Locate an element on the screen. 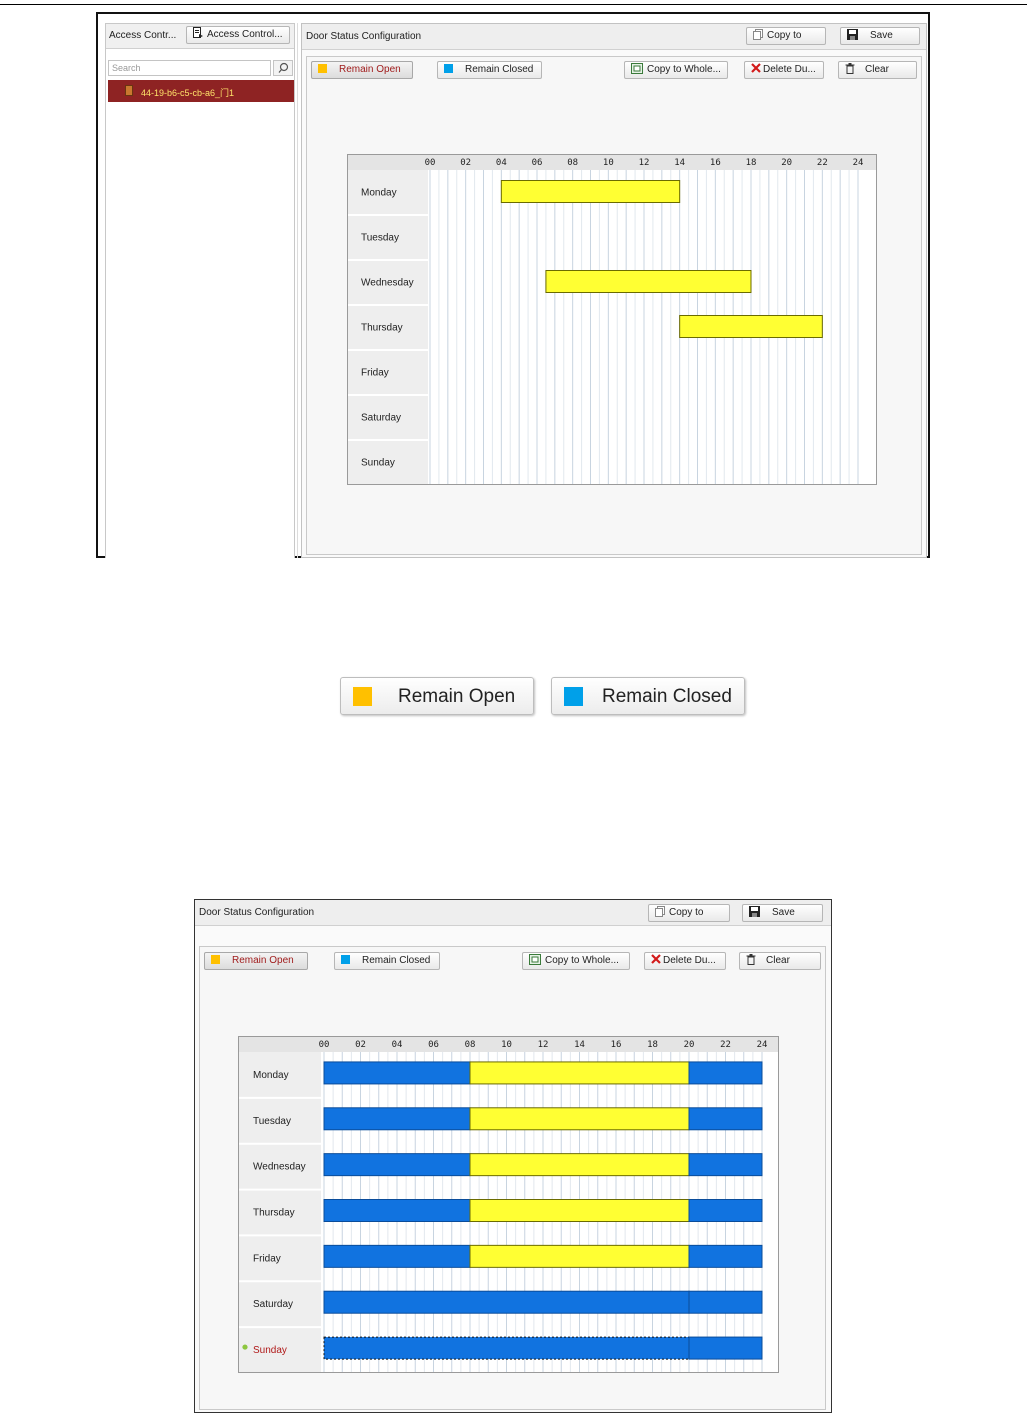 Image resolution: width=1027 pixels, height=1413 pixels. hour-tick-label: 14 is located at coordinates (679, 163).